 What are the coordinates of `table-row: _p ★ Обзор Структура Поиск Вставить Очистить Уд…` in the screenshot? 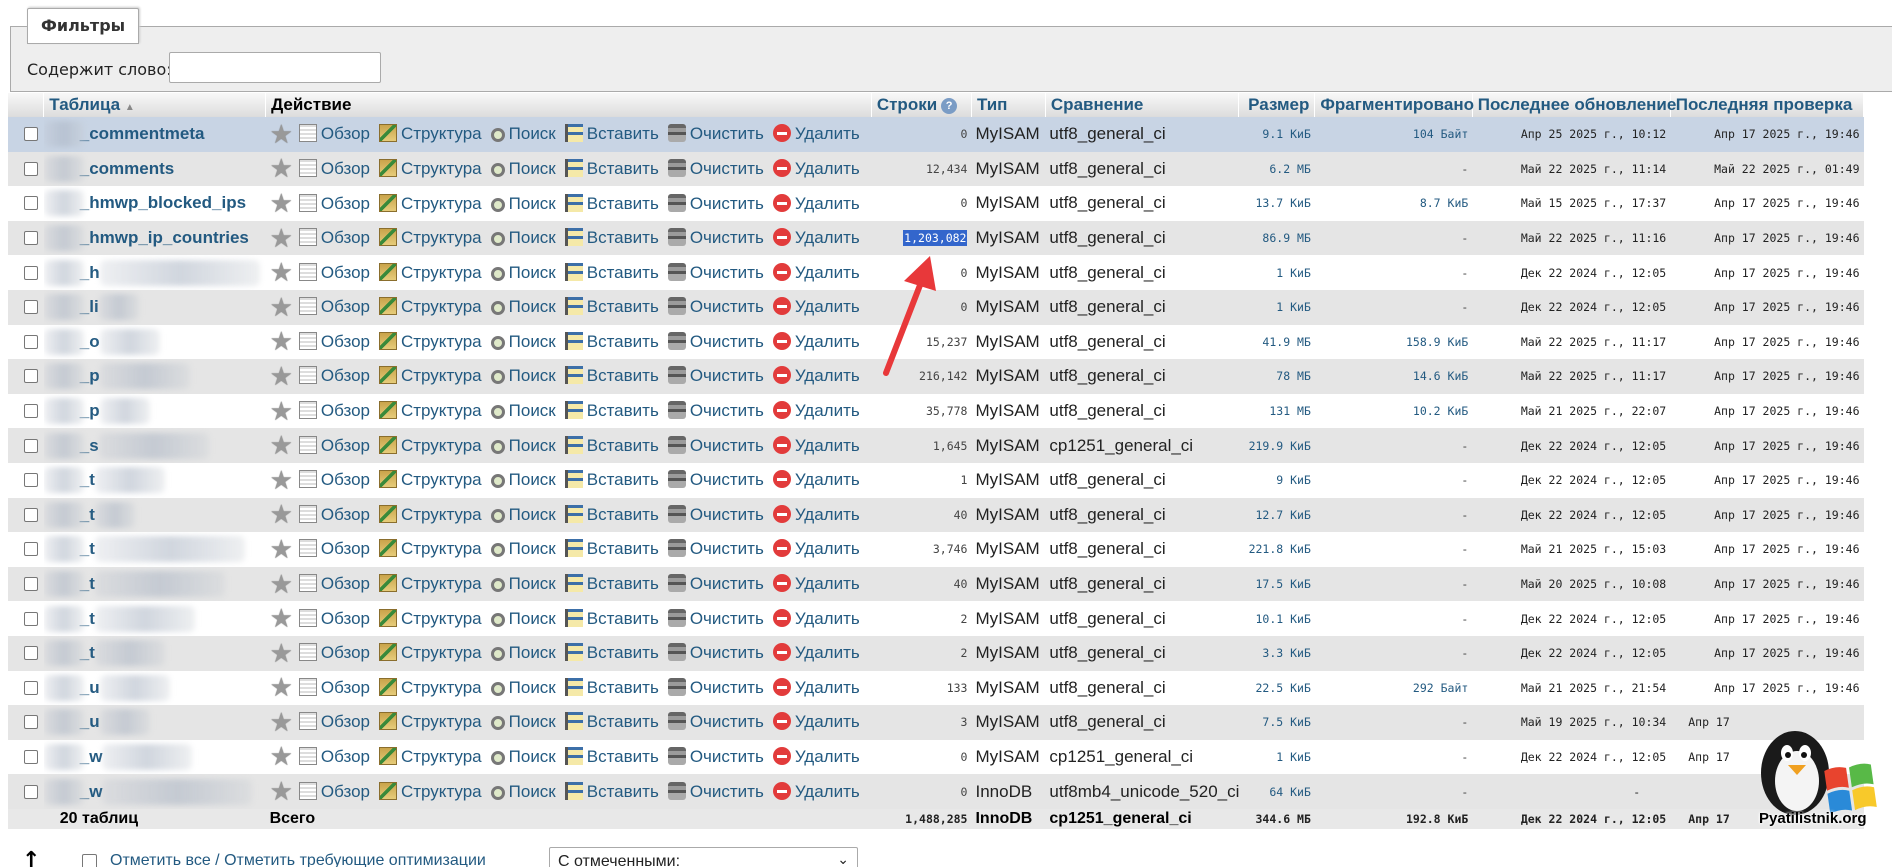 It's located at (936, 376).